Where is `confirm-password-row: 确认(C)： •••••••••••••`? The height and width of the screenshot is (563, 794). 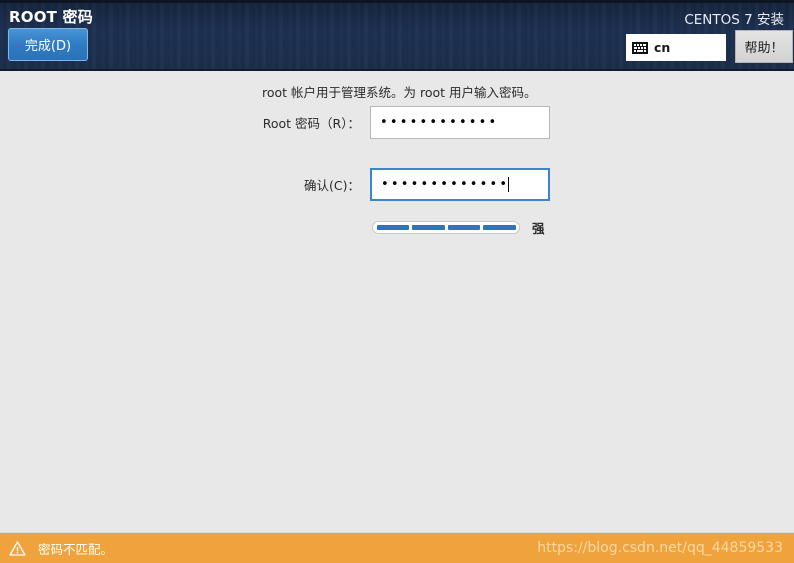
confirm-password-row: 确认(C)： ••••••••••••• is located at coordinates (404, 184).